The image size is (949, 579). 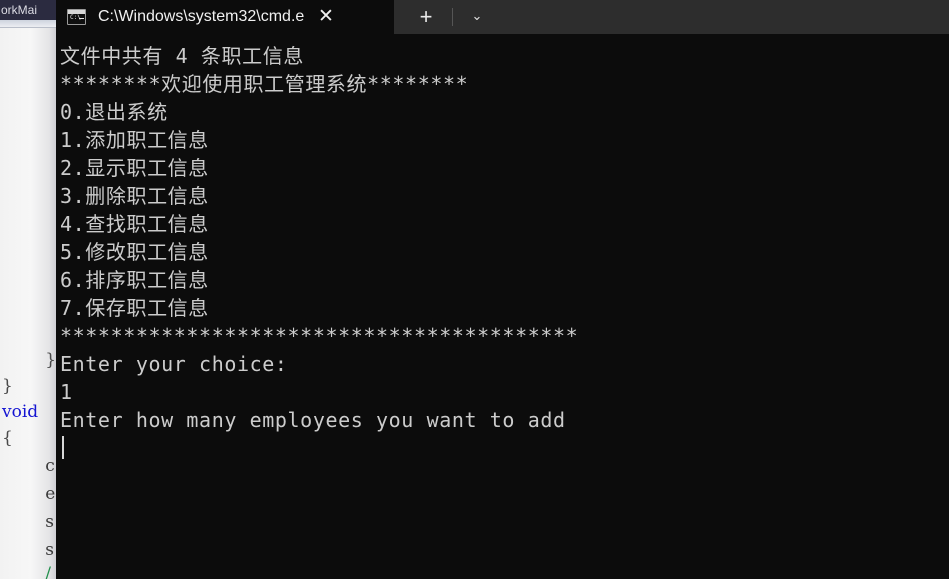 I want to click on background-editor-tabstrip, so click(x=28, y=24).